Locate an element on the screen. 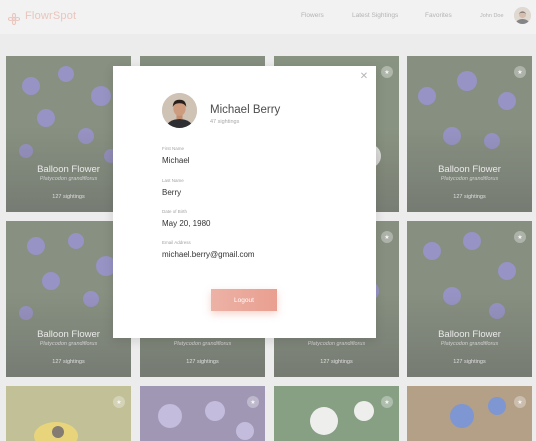  last-name-value: Berry is located at coordinates (172, 192).